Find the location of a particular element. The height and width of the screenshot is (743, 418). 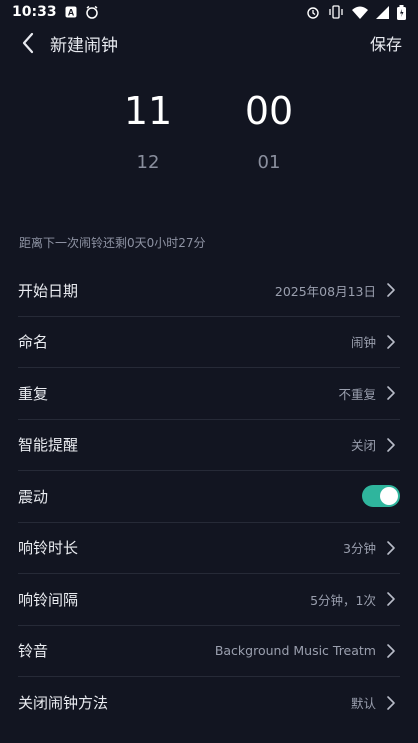

setting-value: 2025年08月13日 is located at coordinates (325, 291).